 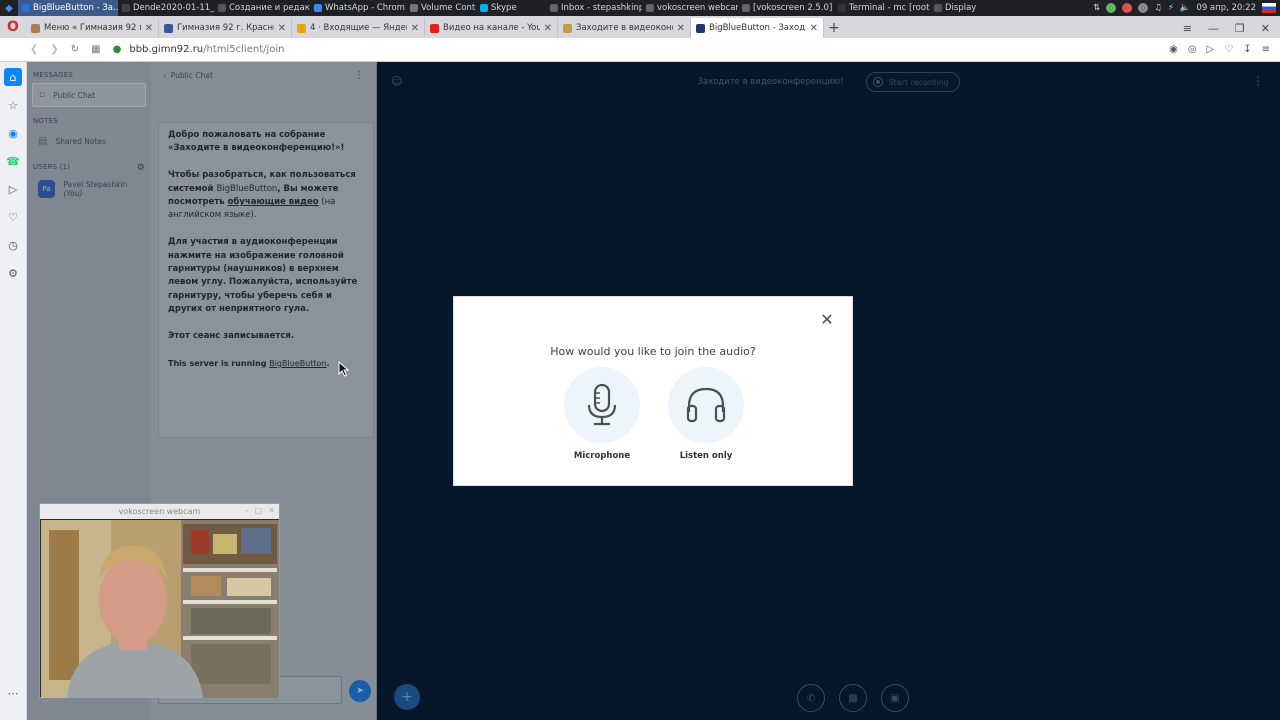 I want to click on messages-section-title: MESSAGES, so click(x=89, y=70).